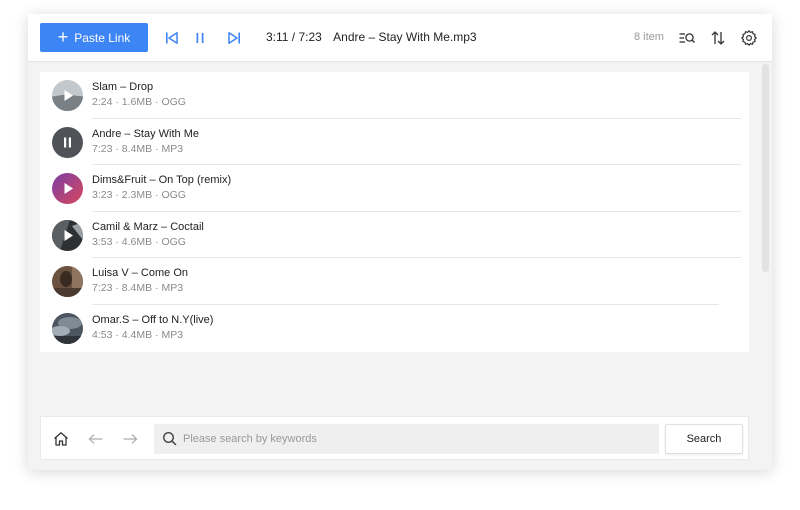 This screenshot has height=510, width=800. Describe the element at coordinates (405, 37) in the screenshot. I see `current-track-name: Andre – Stay With Me.mp3` at that location.